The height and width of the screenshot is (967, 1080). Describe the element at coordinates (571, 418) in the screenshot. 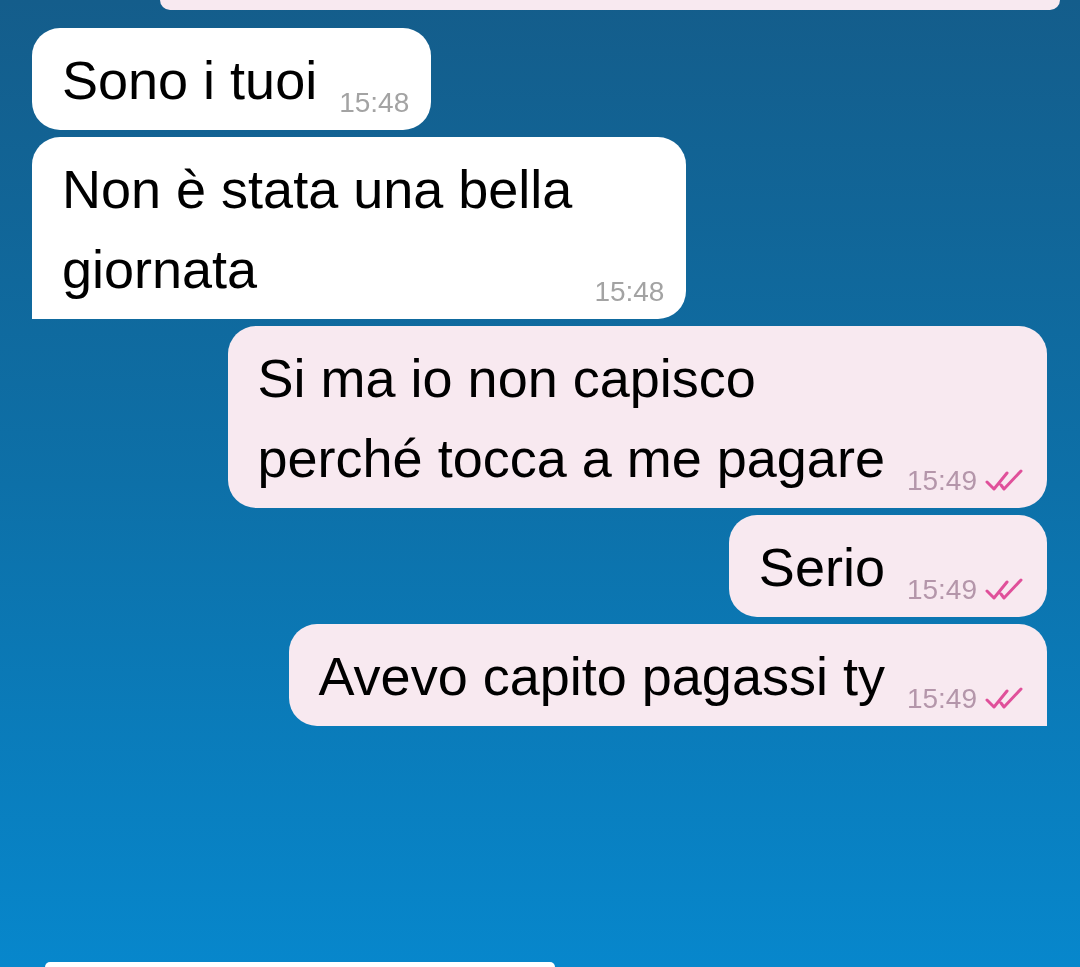

I see `message-text: Si ma io non capisco perché tocca a me pagare` at that location.